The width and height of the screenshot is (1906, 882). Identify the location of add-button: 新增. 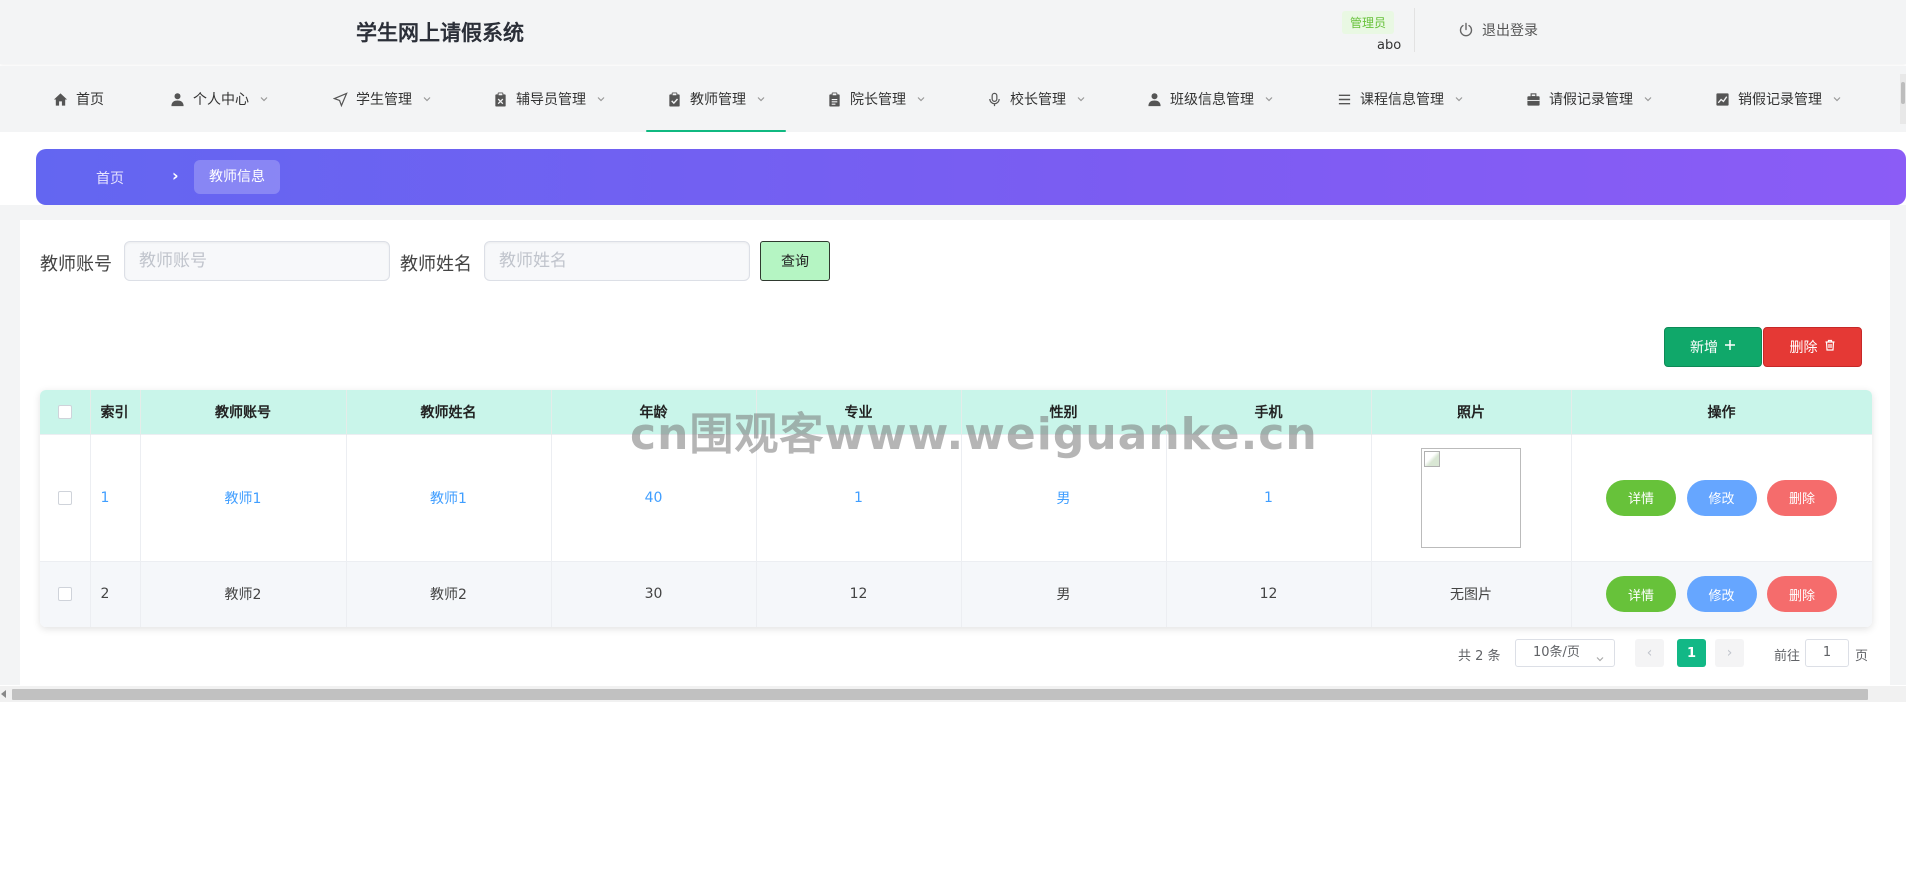
(1713, 347).